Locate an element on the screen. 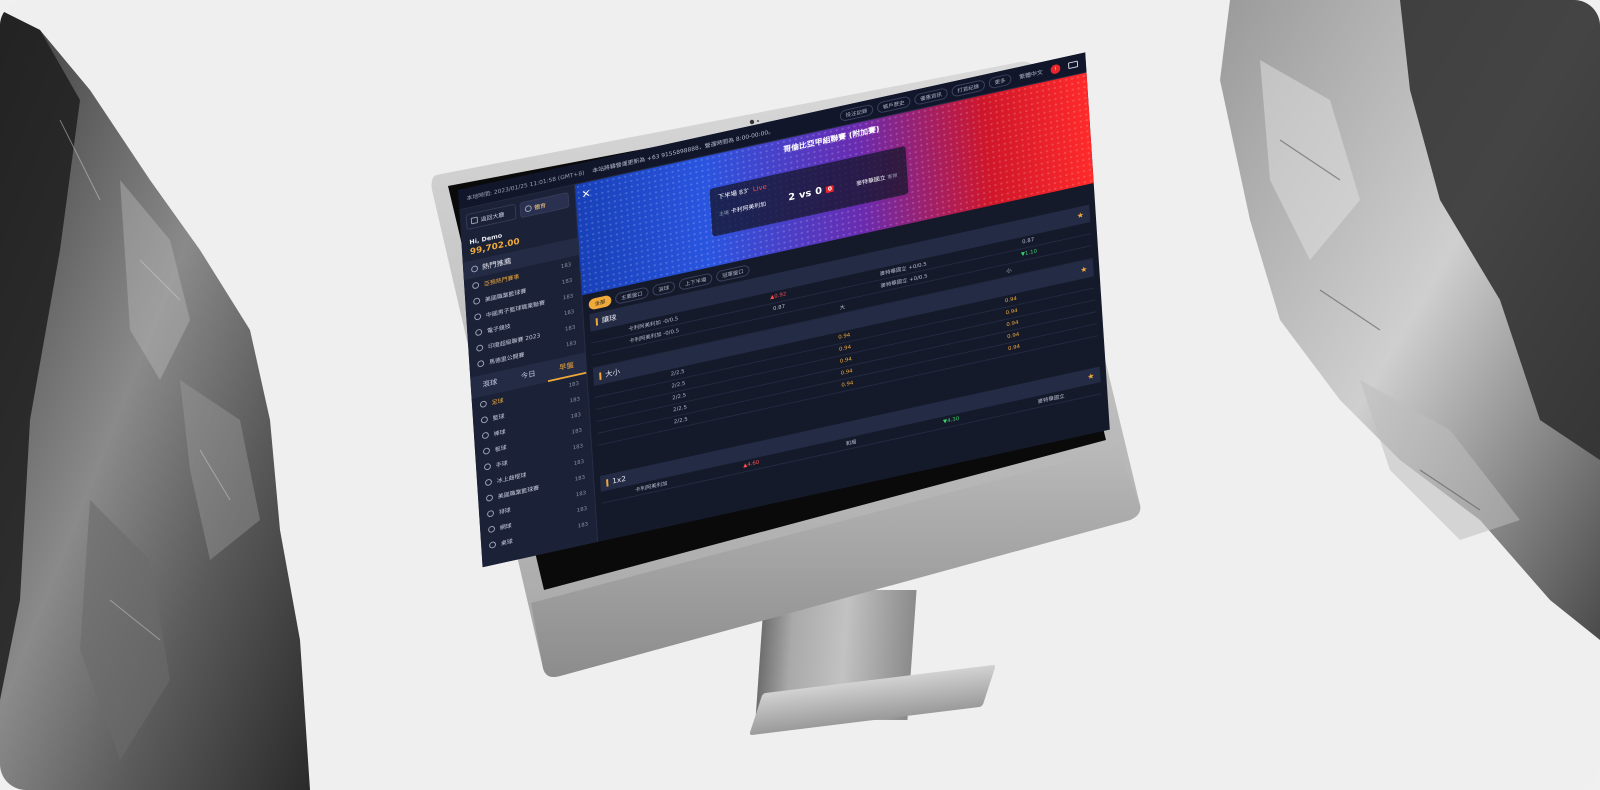  away-team-name: 麥特華國立 is located at coordinates (871, 181).